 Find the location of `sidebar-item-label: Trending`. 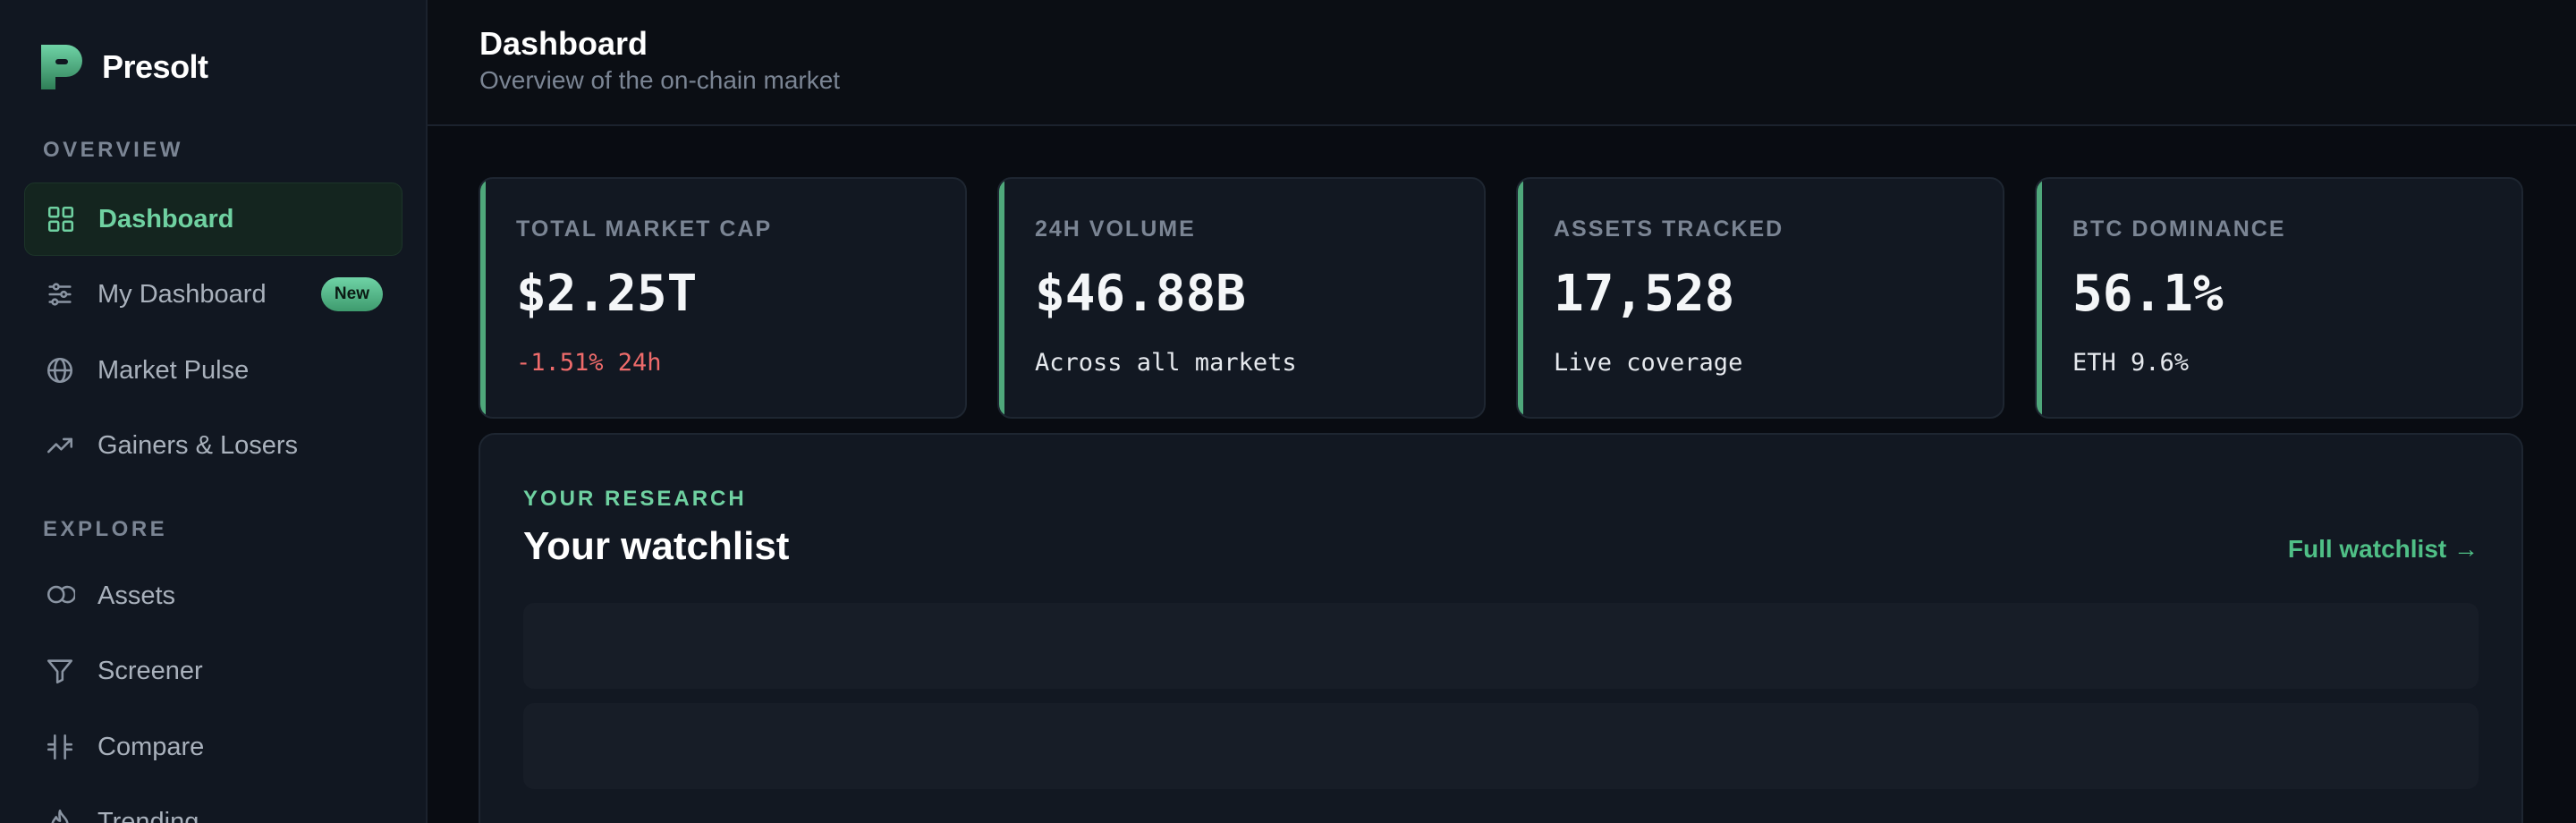

sidebar-item-label: Trending is located at coordinates (148, 815).